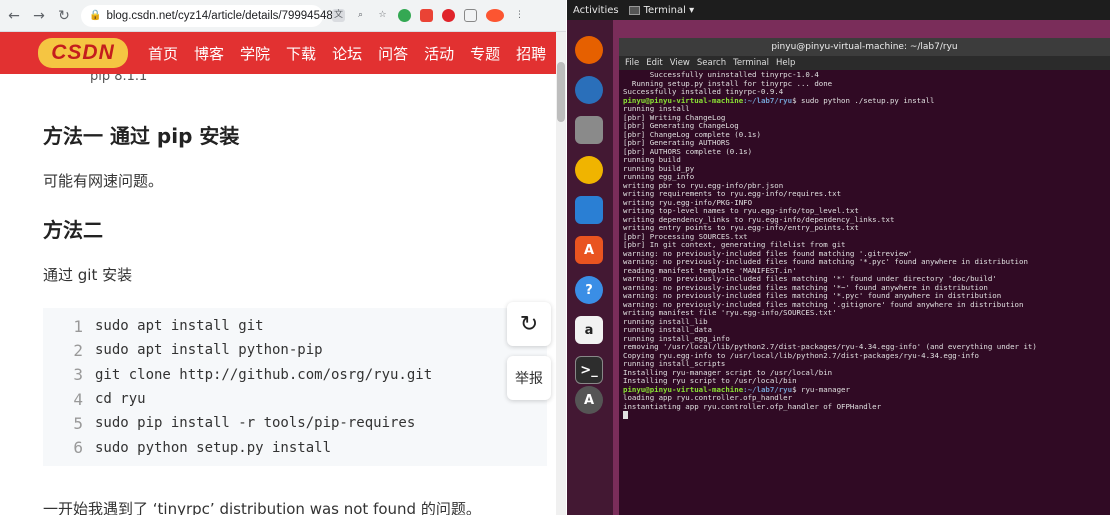 The image size is (1110, 515). I want to click on firefox-icon, so click(589, 50).